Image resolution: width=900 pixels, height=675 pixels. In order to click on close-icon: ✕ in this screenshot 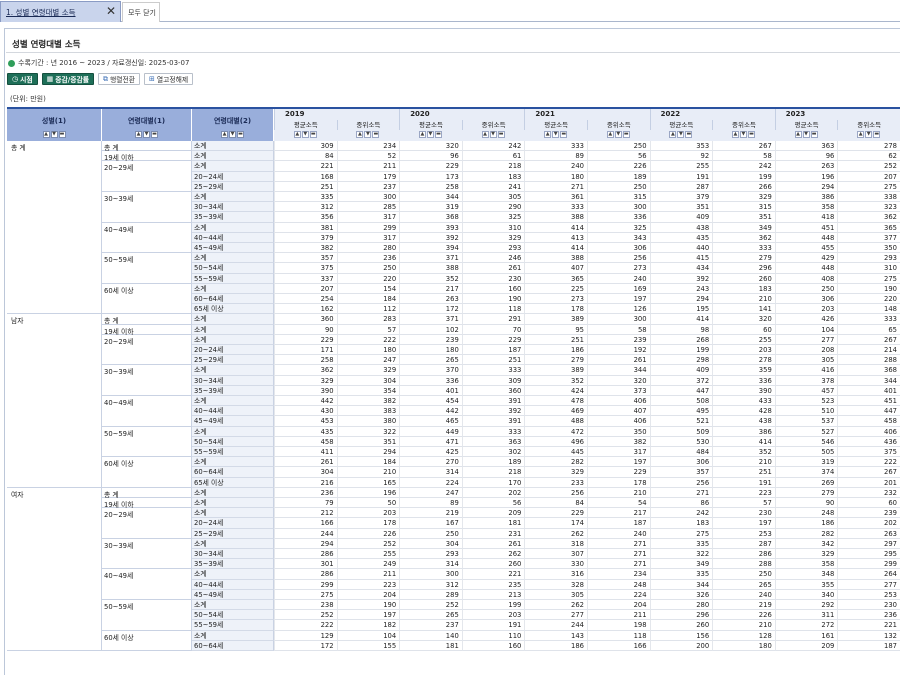, I will do `click(111, 11)`.